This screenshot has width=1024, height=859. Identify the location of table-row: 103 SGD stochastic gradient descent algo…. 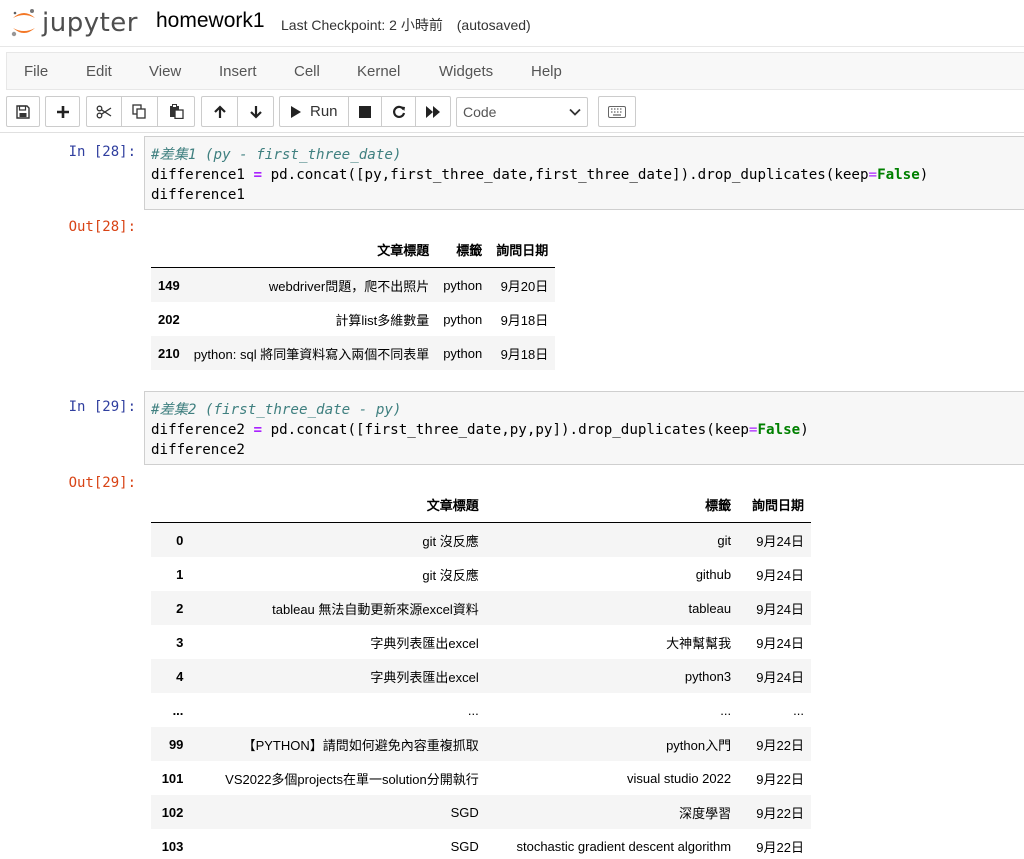
(481, 844).